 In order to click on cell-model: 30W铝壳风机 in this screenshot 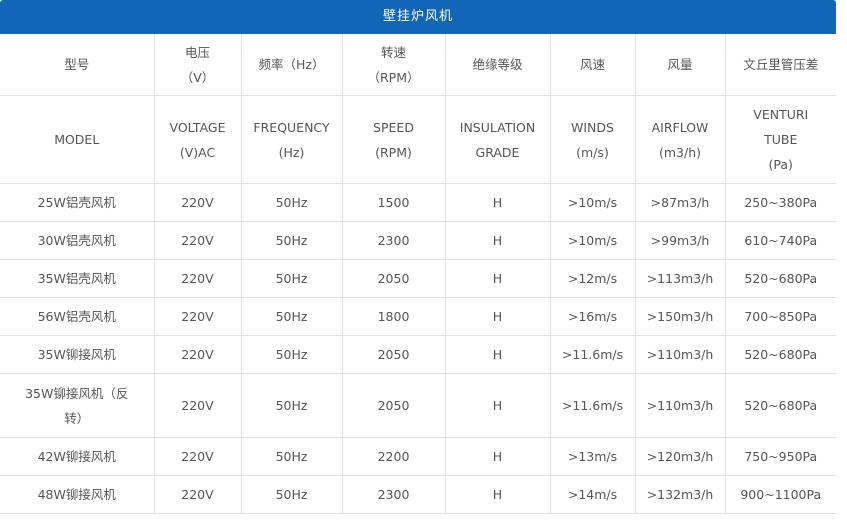, I will do `click(77, 240)`.